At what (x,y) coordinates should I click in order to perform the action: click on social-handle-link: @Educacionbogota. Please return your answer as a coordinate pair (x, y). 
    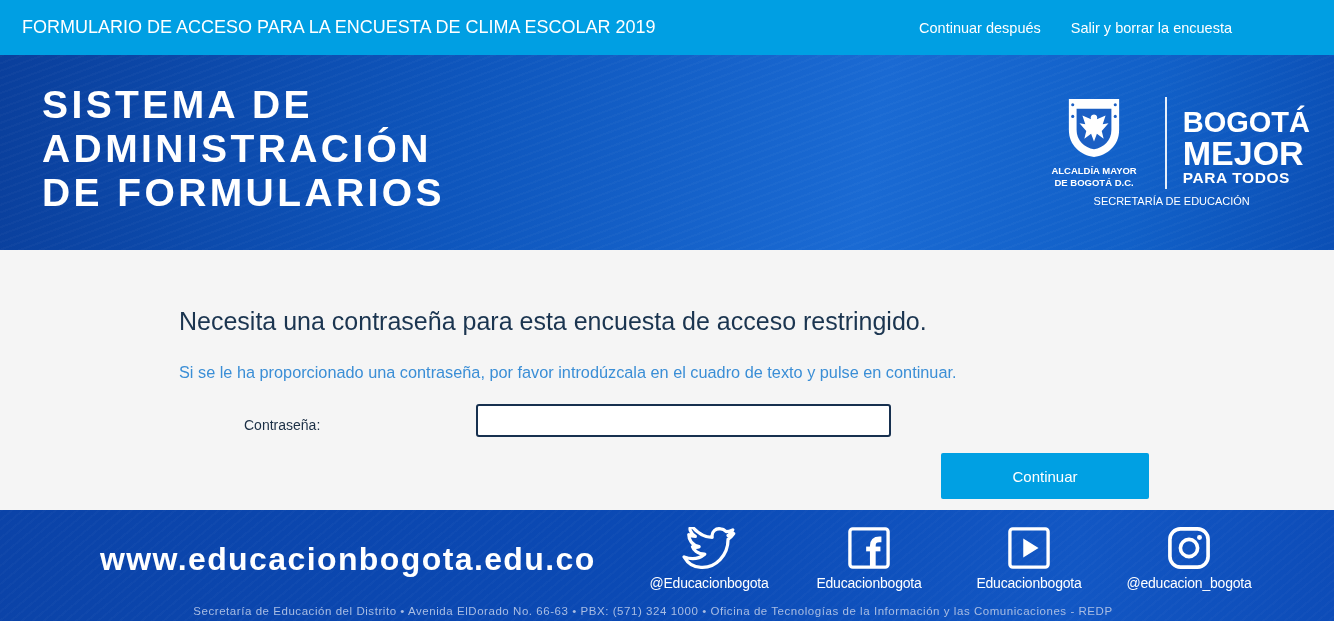
    Looking at the image, I should click on (709, 583).